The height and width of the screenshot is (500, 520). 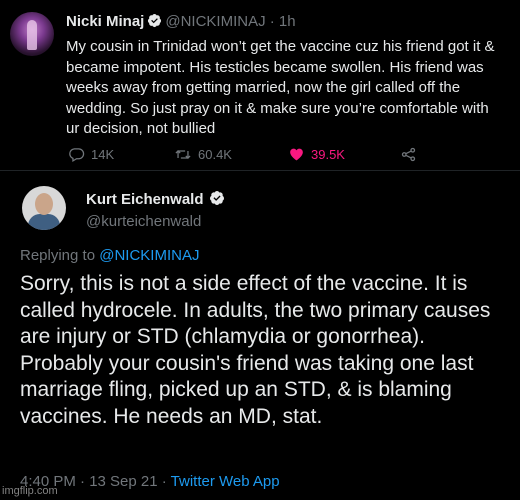 What do you see at coordinates (76, 154) in the screenshot?
I see `reply-icon` at bounding box center [76, 154].